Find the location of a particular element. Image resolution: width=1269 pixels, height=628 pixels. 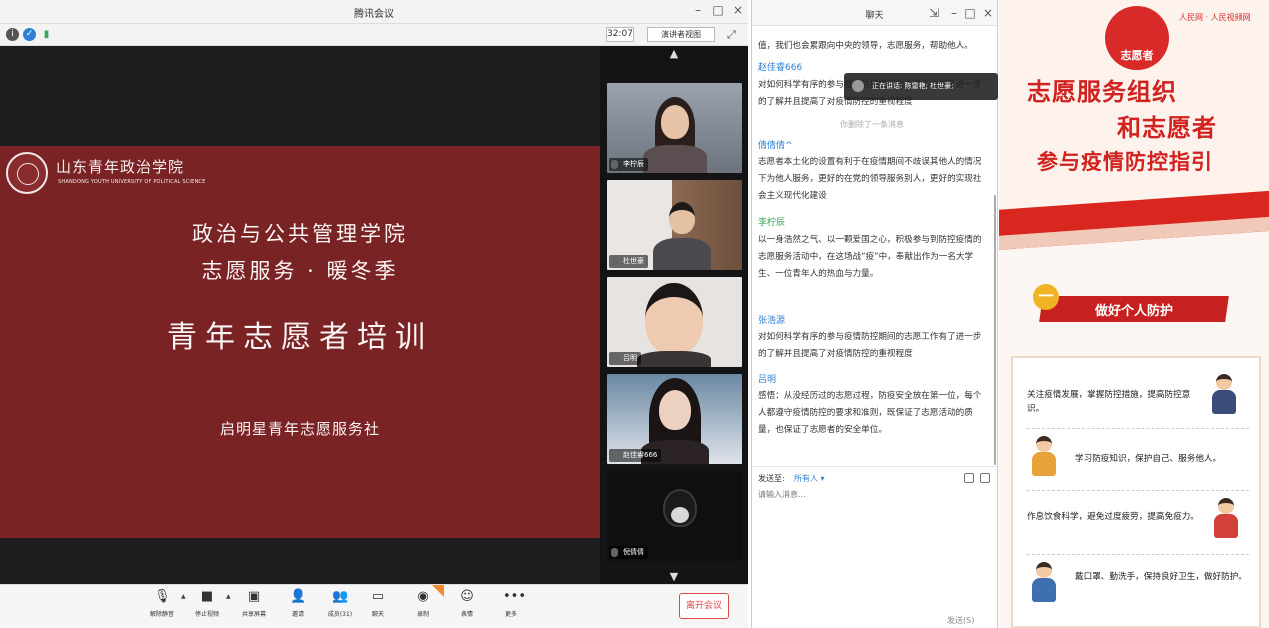

poster-title-3: 参与疫情防控指引 is located at coordinates (1125, 162).